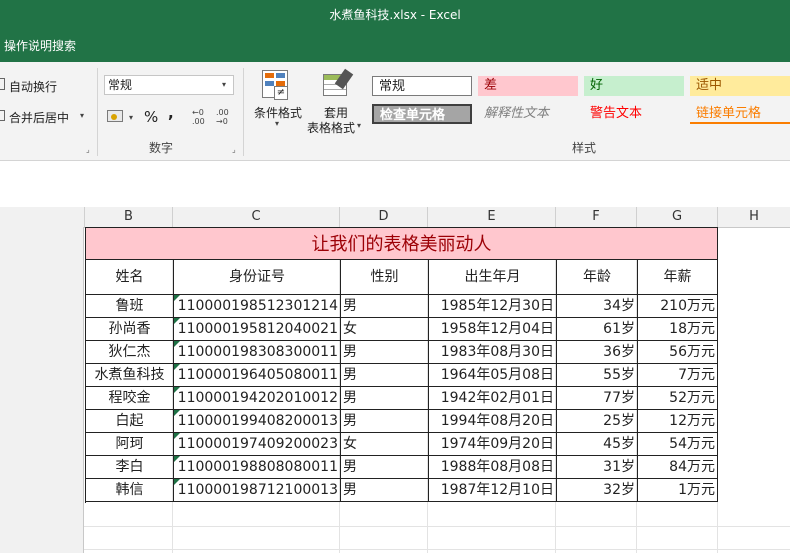  I want to click on salary-cell: 54万元, so click(678, 444).